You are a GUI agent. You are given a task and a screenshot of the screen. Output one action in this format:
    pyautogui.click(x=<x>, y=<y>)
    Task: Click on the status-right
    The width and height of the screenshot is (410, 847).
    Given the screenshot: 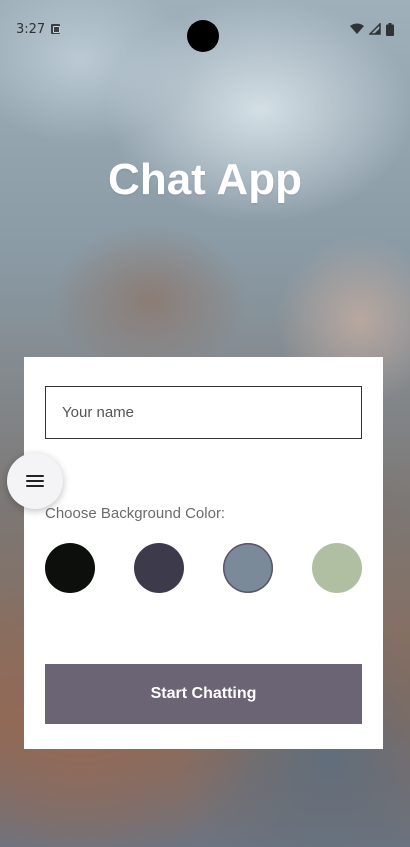 What is the action you would take?
    pyautogui.click(x=372, y=29)
    